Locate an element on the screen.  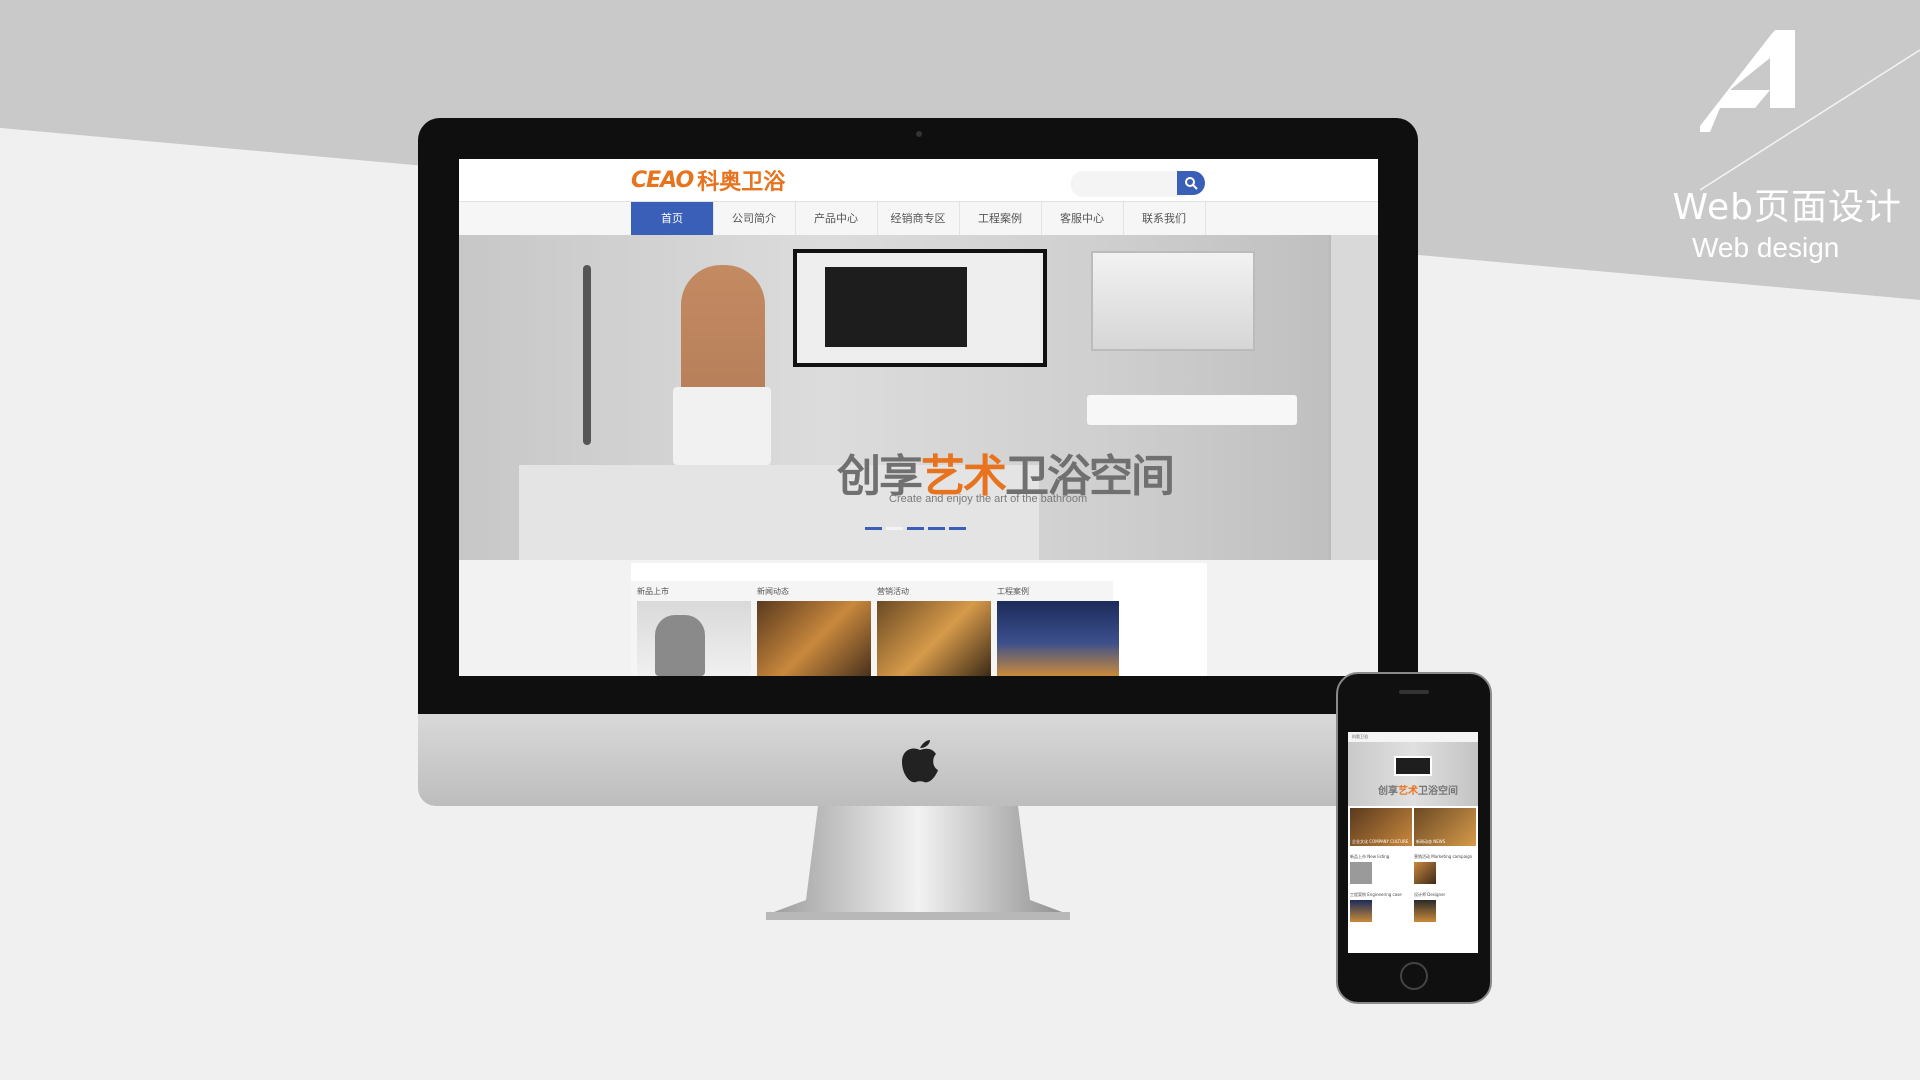
mobile-hero: 创享艺术卫浴空间 is located at coordinates (1413, 774).